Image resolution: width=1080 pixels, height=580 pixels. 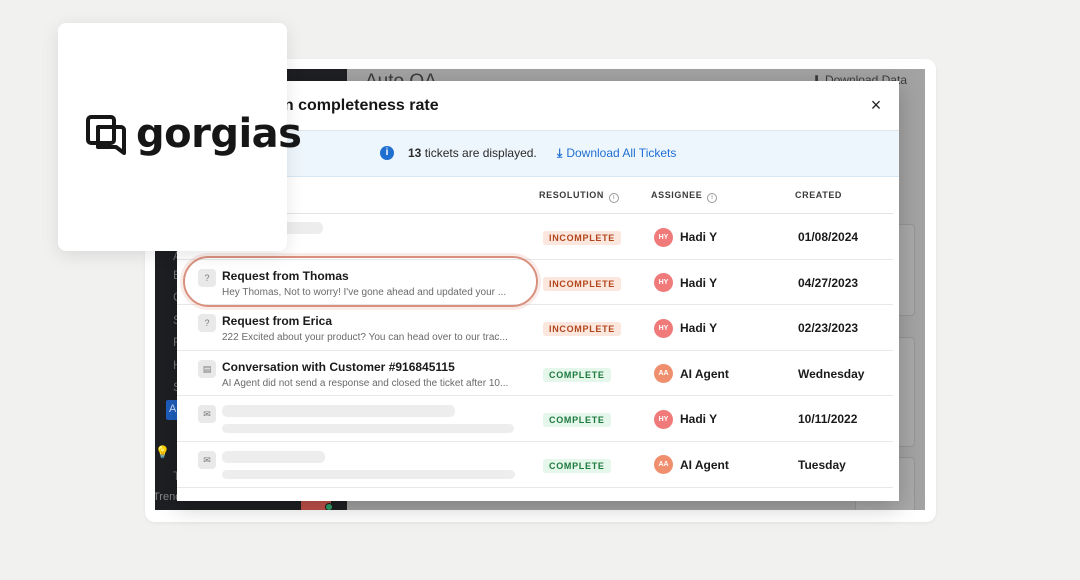 What do you see at coordinates (876, 105) in the screenshot?
I see `close-button: ×` at bounding box center [876, 105].